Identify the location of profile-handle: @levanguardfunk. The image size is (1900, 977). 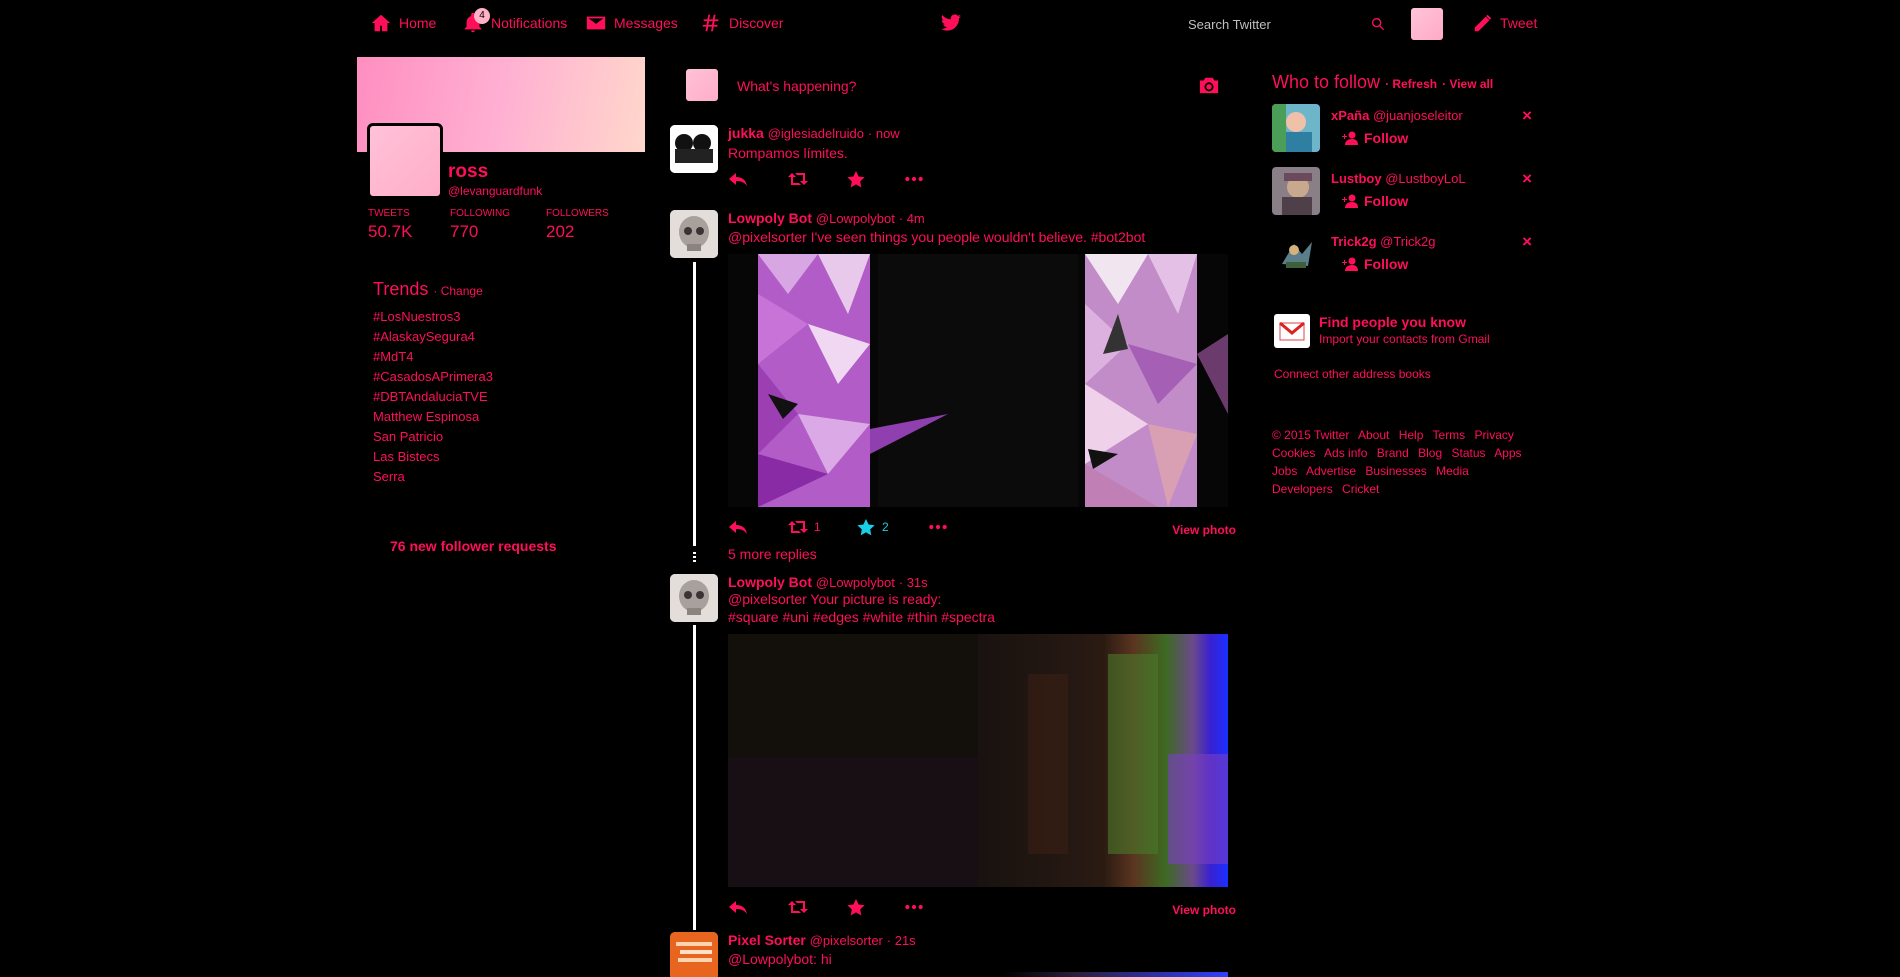
(495, 191).